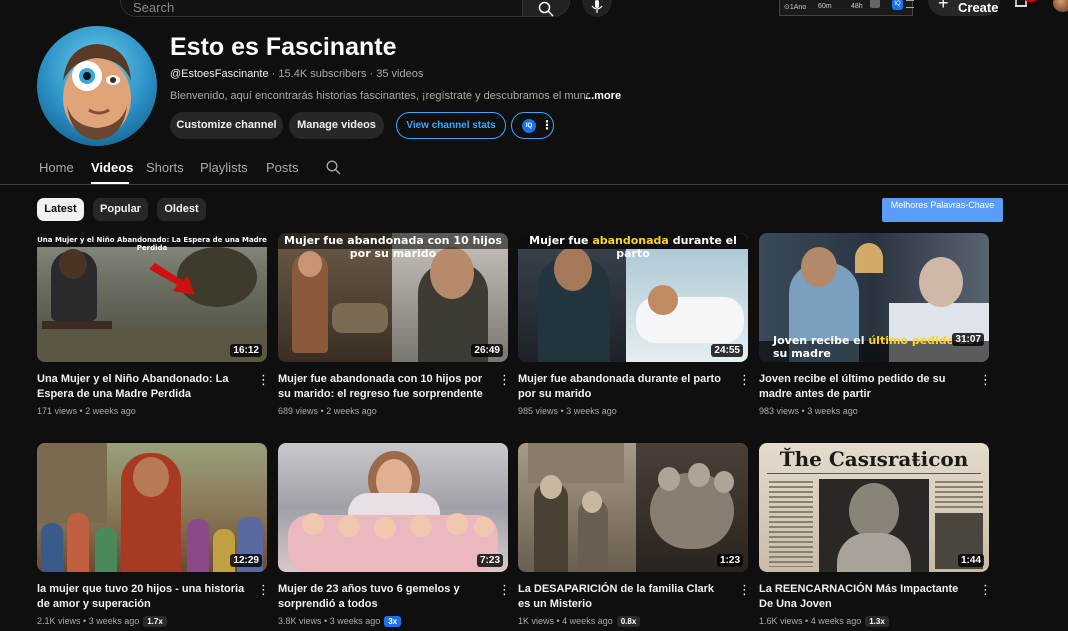  What do you see at coordinates (781, 621) in the screenshot?
I see `view-count: 1.6K views` at bounding box center [781, 621].